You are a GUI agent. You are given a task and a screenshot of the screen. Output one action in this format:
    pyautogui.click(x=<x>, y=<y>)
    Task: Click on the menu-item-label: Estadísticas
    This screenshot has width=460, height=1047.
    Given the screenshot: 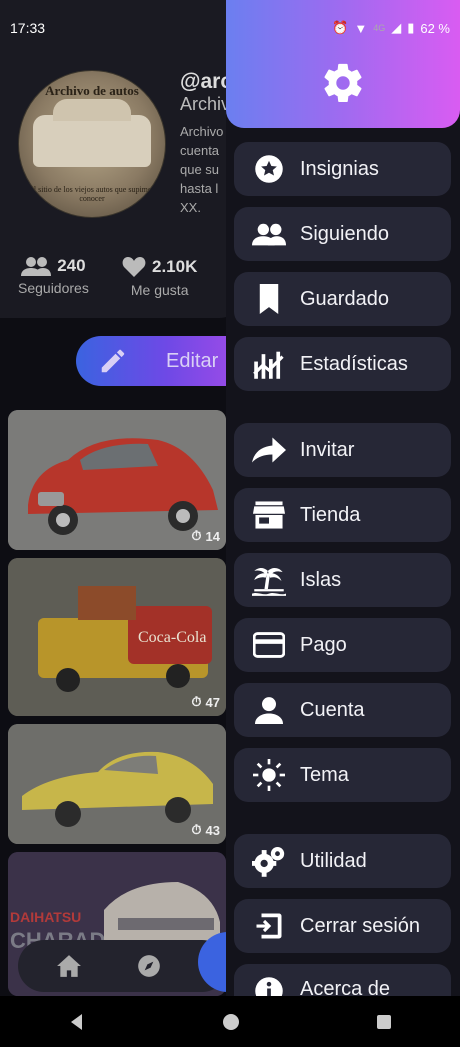 What is the action you would take?
    pyautogui.click(x=354, y=363)
    